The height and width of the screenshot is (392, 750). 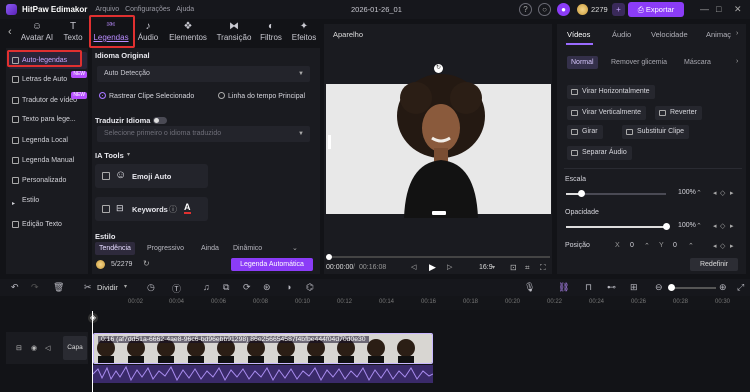 What do you see at coordinates (656, 132) in the screenshot?
I see `replace-clip-button: Substituir Clipe` at bounding box center [656, 132].